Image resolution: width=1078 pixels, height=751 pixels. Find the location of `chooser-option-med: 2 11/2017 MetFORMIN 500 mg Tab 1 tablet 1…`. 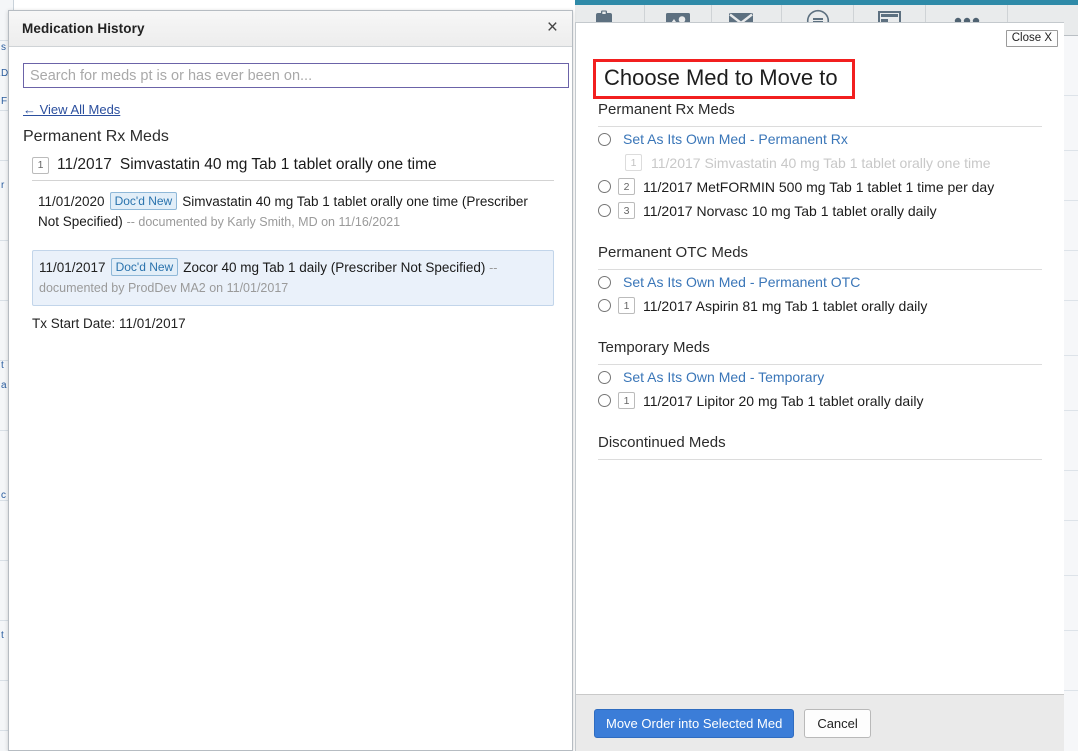

chooser-option-med: 2 11/2017 MetFORMIN 500 mg Tab 1 tablet 1… is located at coordinates (820, 186).